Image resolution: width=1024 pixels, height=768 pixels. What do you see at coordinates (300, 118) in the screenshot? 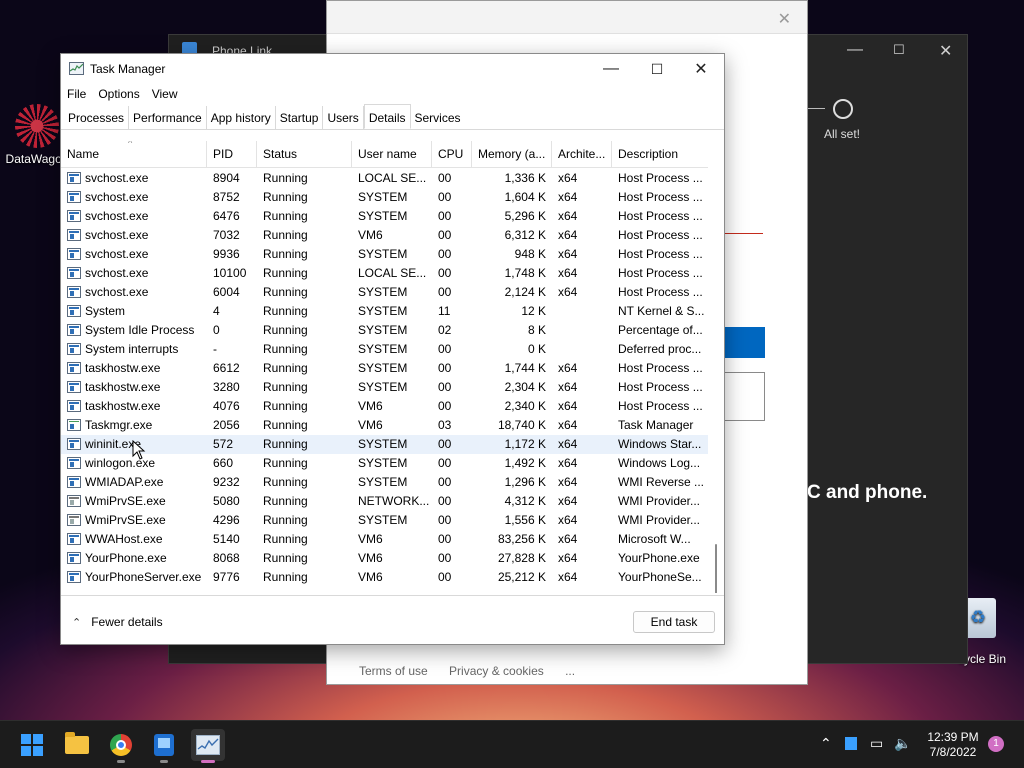
I see `tab-startup: Startup` at bounding box center [300, 118].